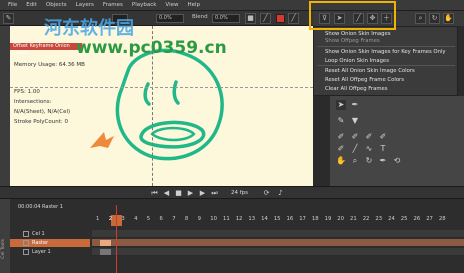 Image resolution: width=464 pixels, height=273 pixels. What do you see at coordinates (366, 219) in the screenshot?
I see `frame-number: 22` at bounding box center [366, 219].